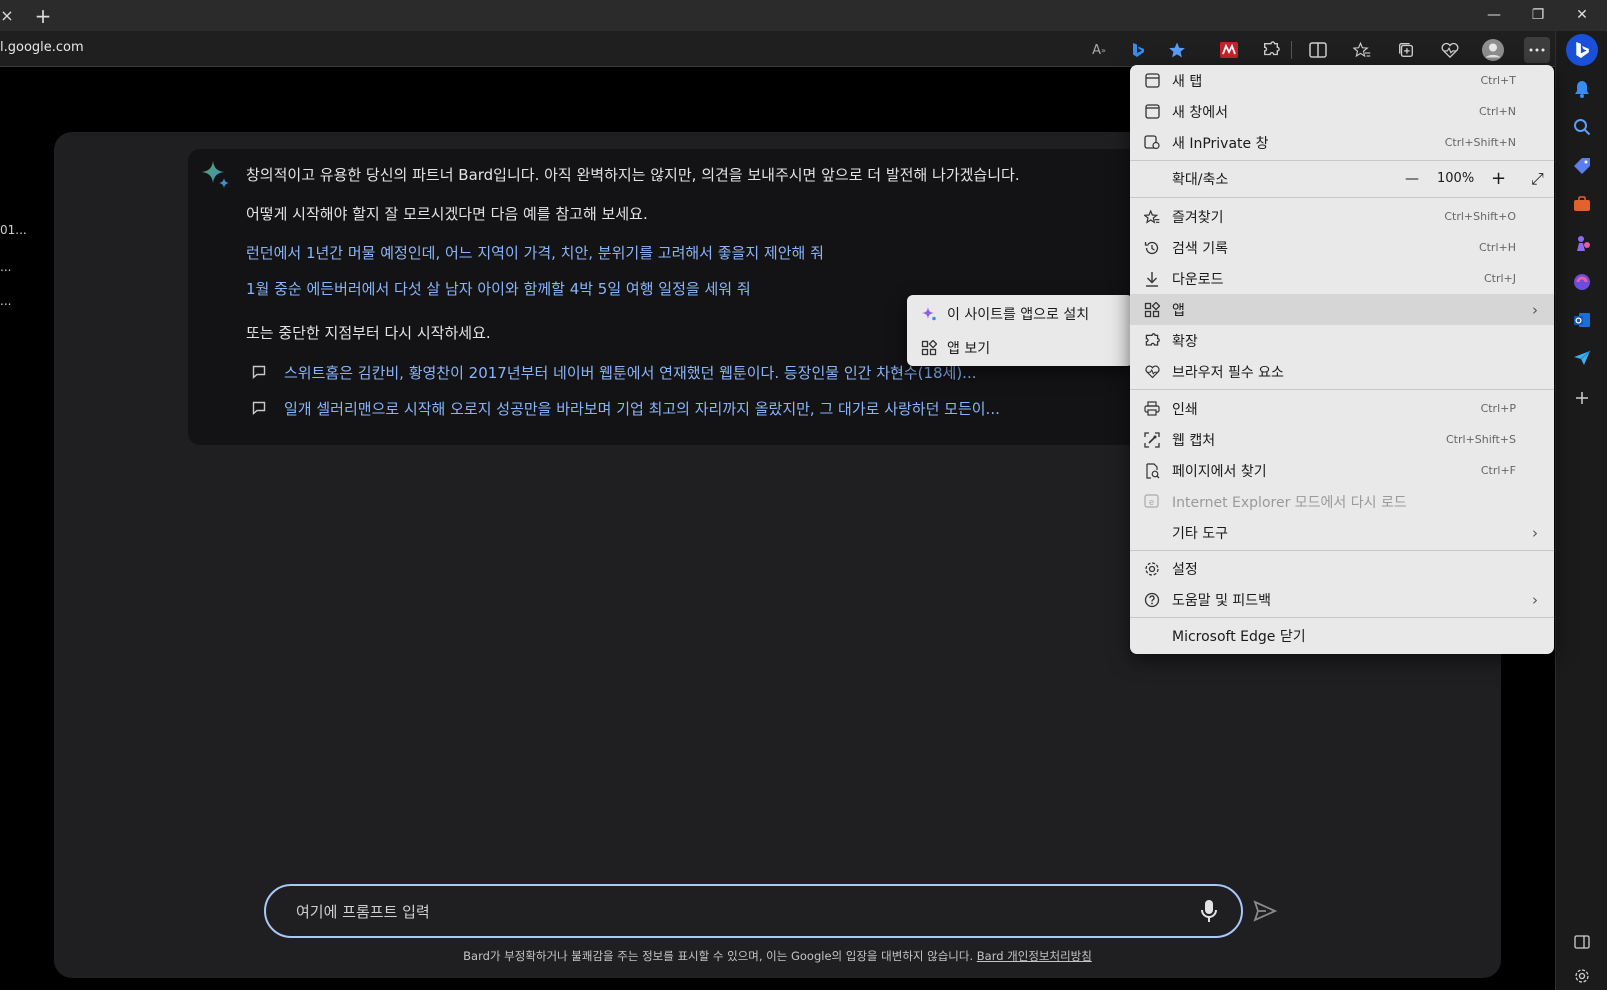 Image resolution: width=1607 pixels, height=990 pixels. What do you see at coordinates (1537, 50) in the screenshot?
I see `settings-more-button` at bounding box center [1537, 50].